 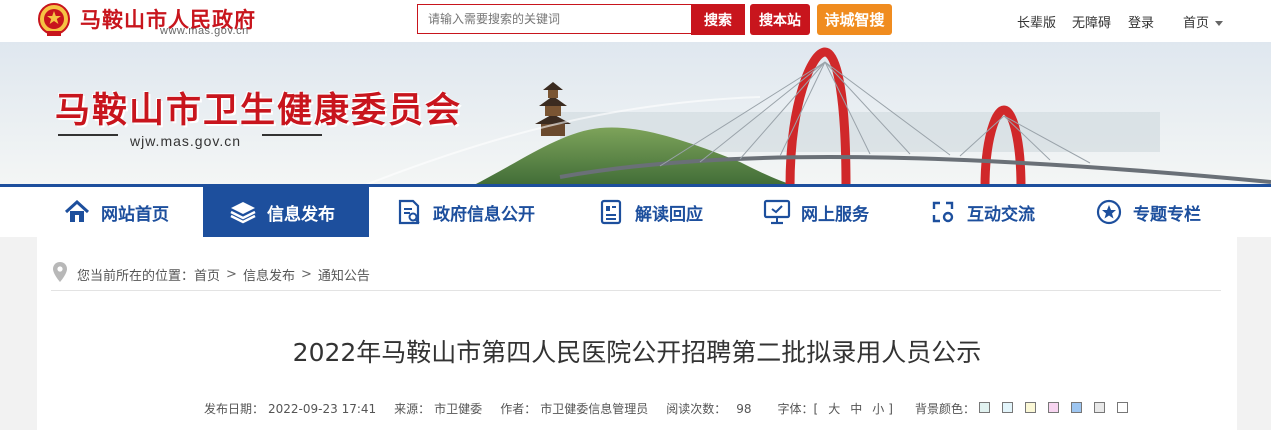 I want to click on banner-divider-left, so click(x=88, y=135).